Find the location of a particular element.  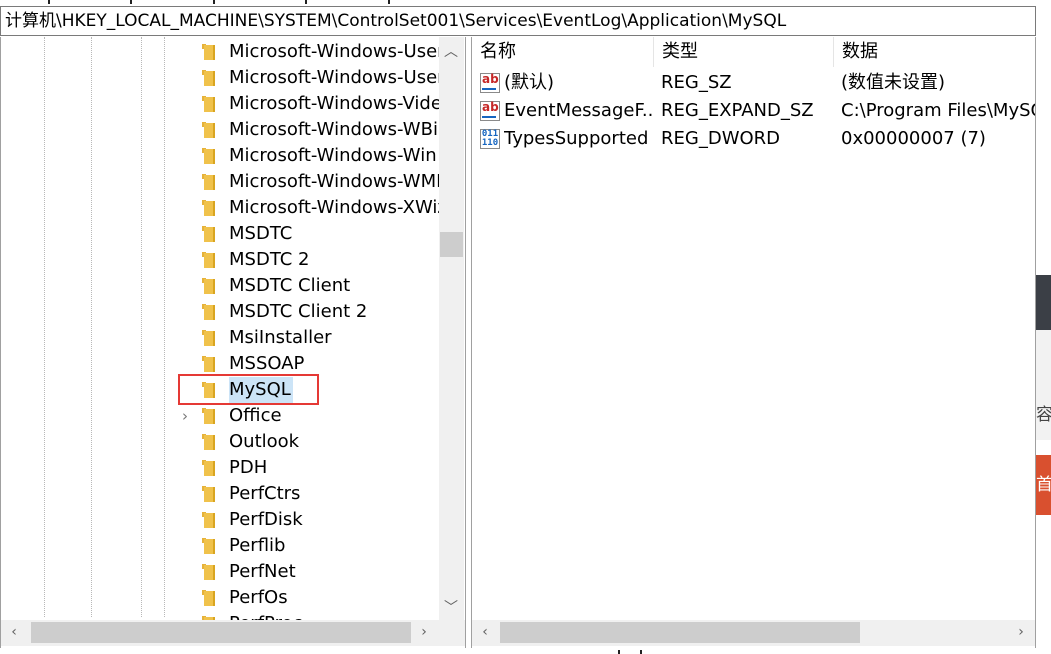

column-header-type: 类型 is located at coordinates (744, 52).